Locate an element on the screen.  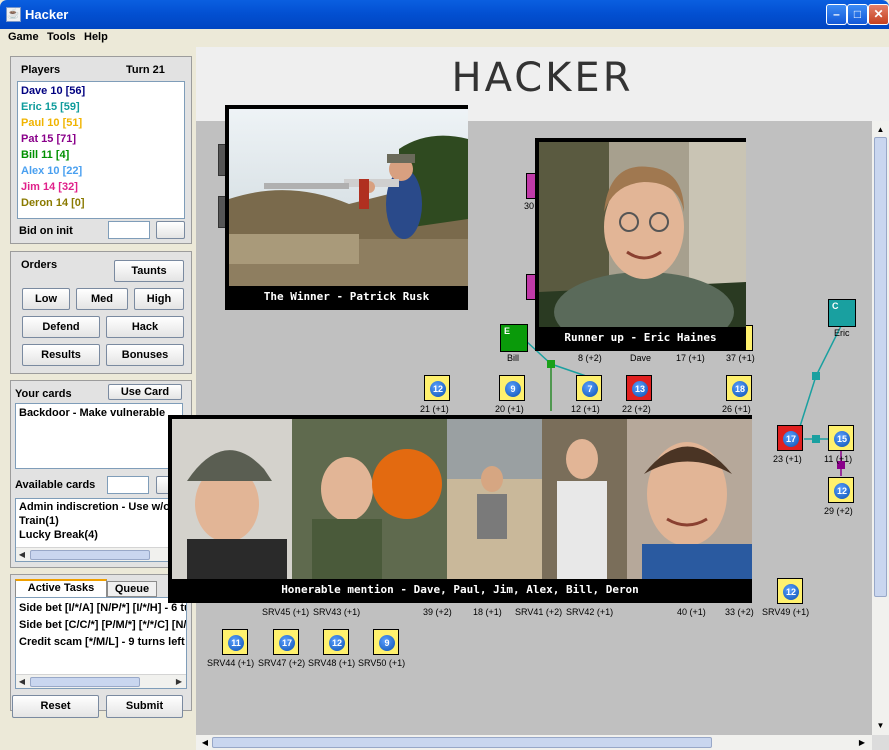
player-entry: Alex 10 [22] is located at coordinates (51, 171).